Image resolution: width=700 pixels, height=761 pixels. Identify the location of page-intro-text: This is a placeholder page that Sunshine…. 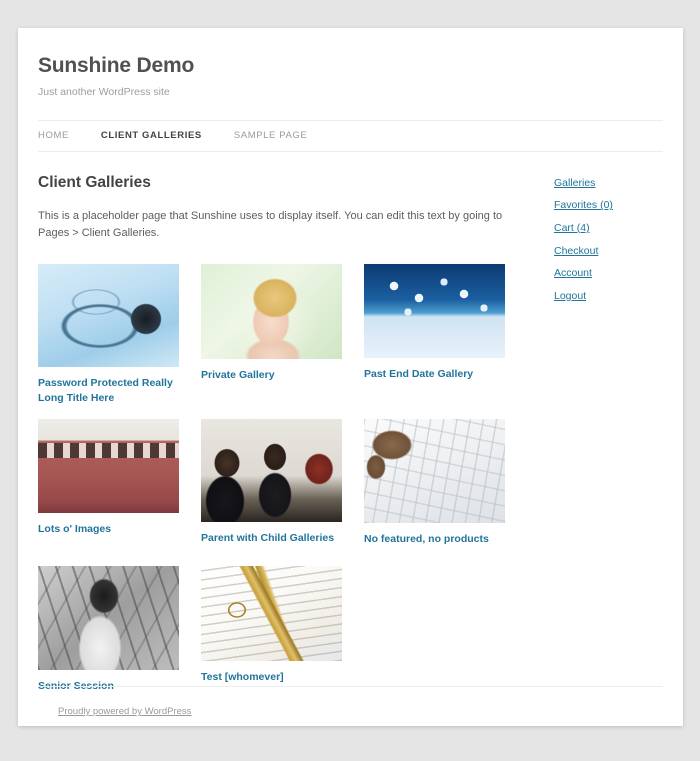
(270, 225).